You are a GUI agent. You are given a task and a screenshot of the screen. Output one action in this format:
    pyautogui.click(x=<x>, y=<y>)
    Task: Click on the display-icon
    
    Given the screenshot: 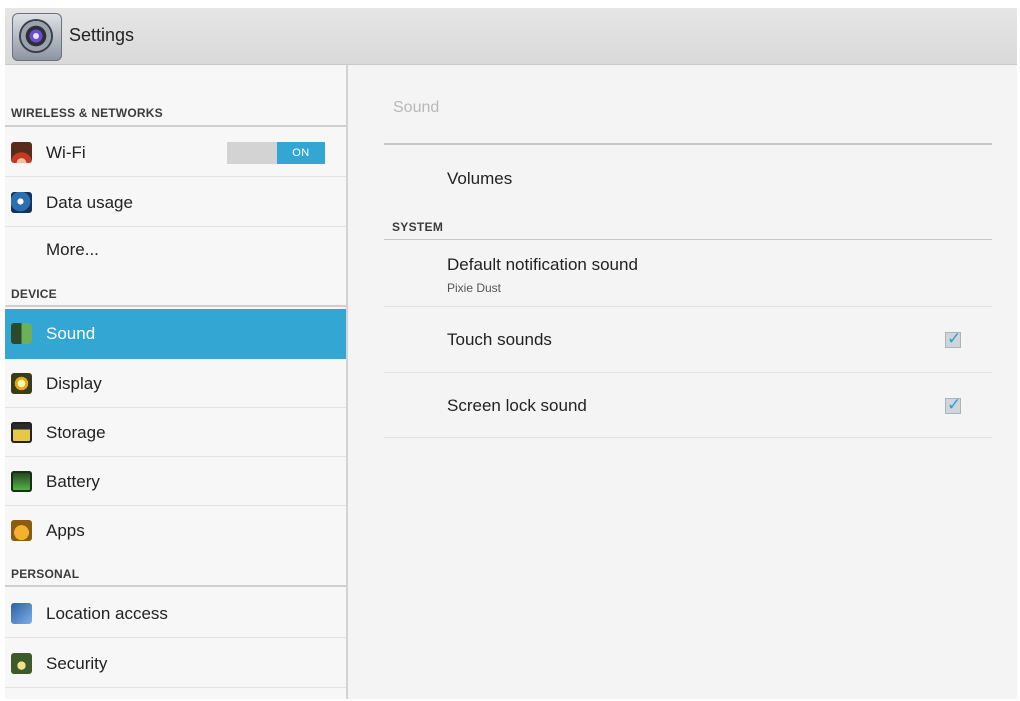 What is the action you would take?
    pyautogui.click(x=21, y=383)
    